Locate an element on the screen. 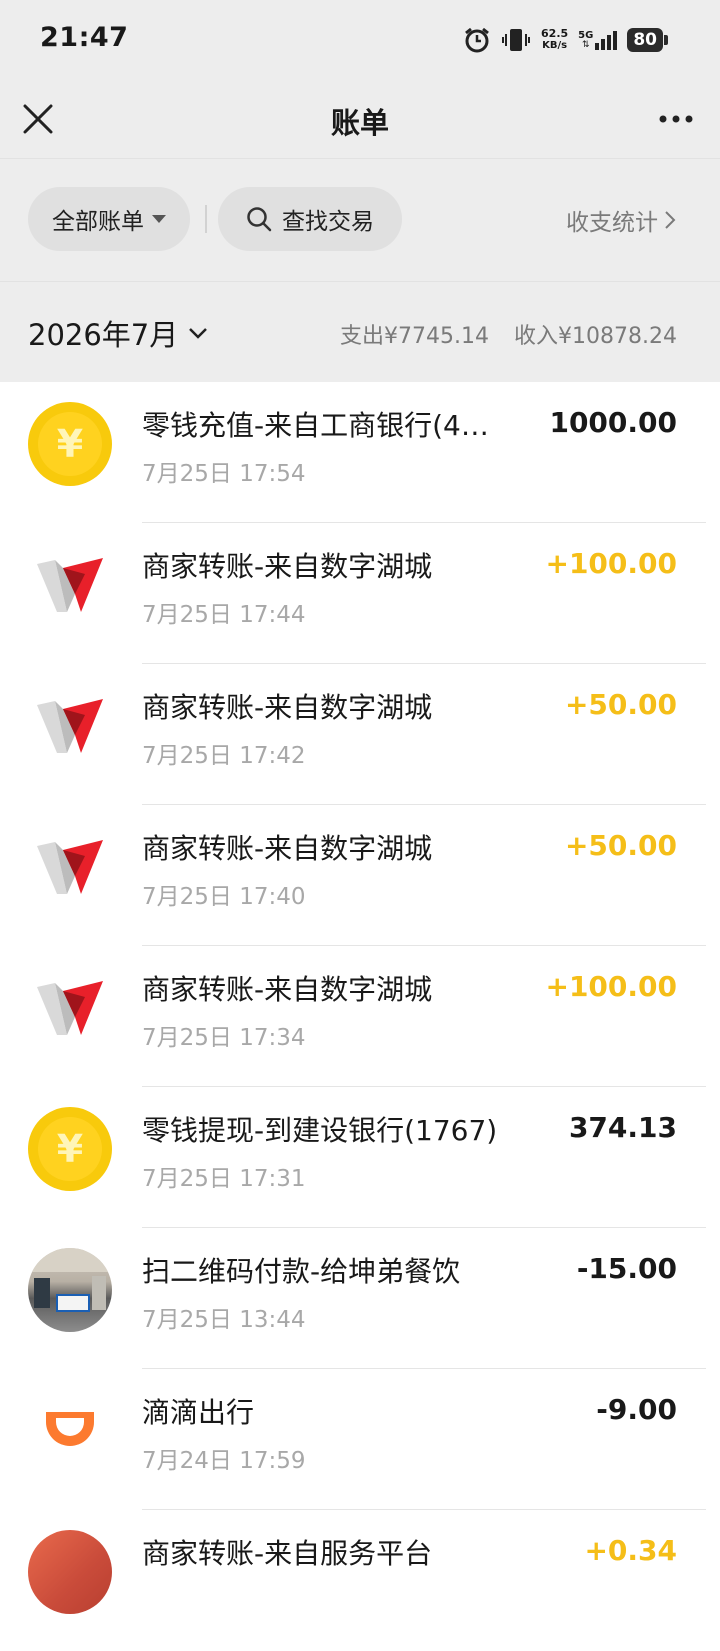 The image size is (720, 1651). chevron-down-icon is located at coordinates (198, 333).